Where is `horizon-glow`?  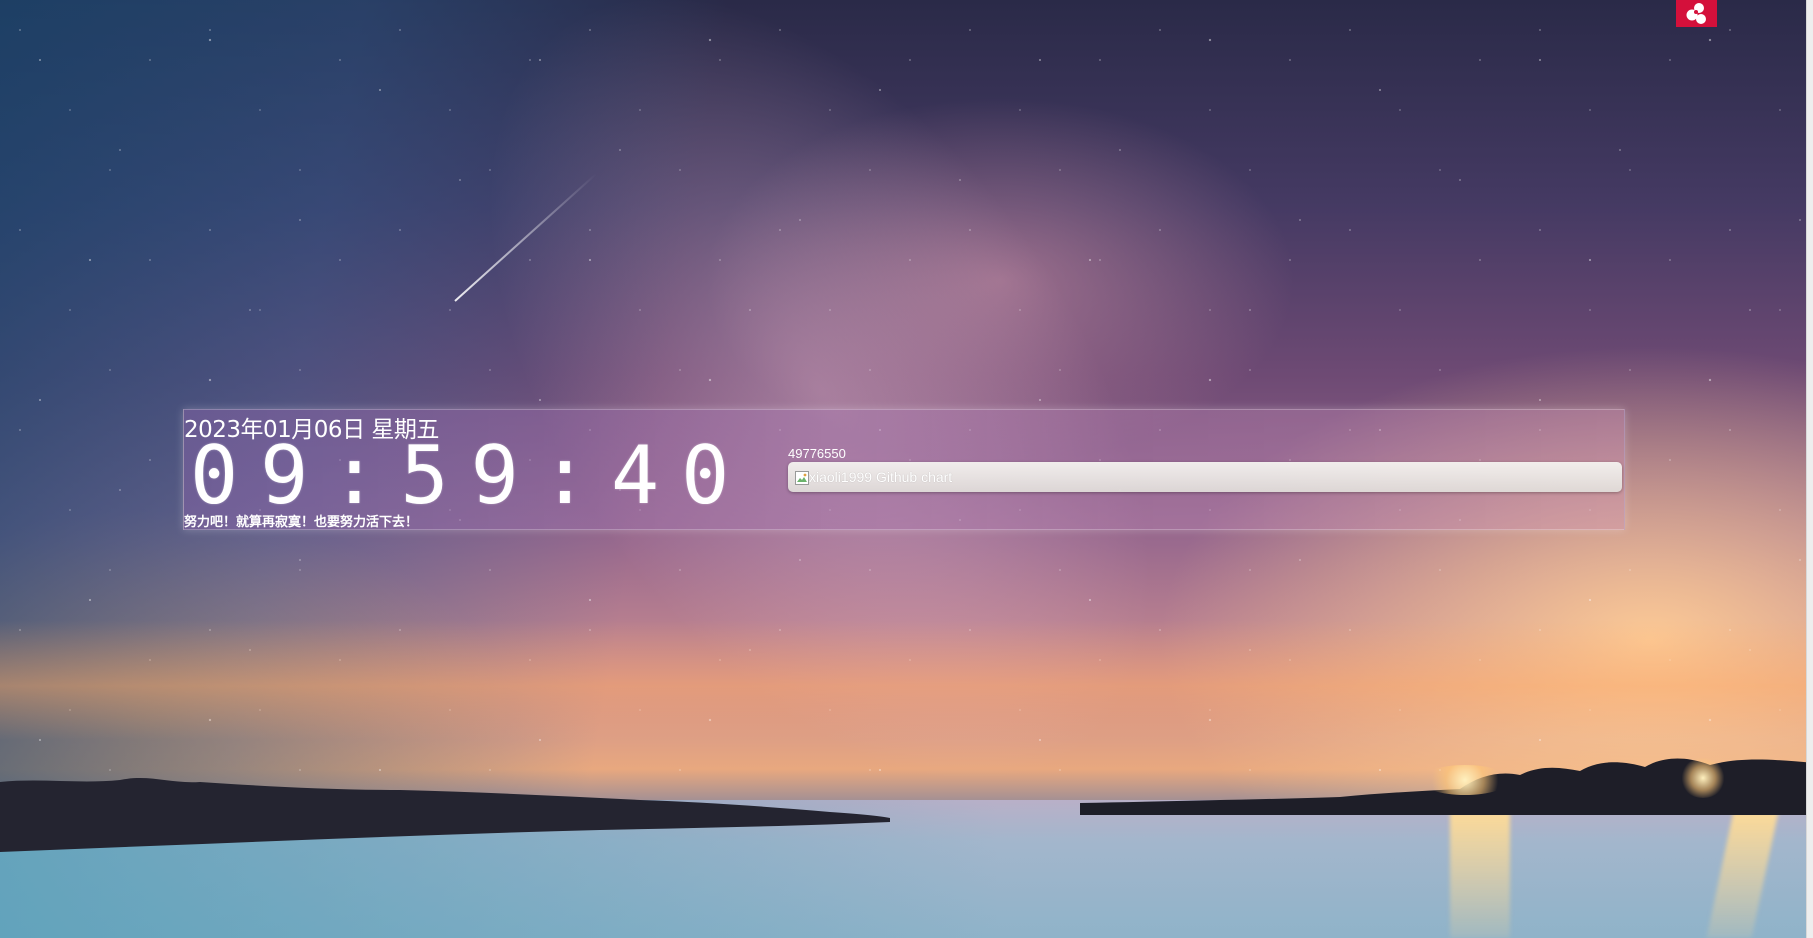 horizon-glow is located at coordinates (906, 680).